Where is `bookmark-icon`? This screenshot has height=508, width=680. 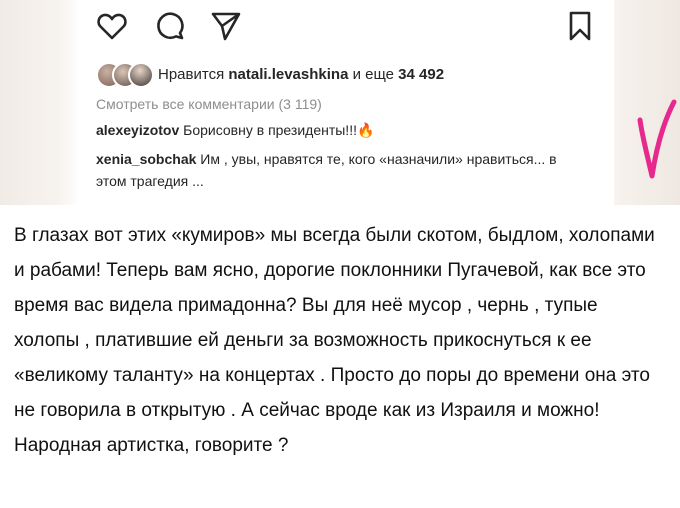 bookmark-icon is located at coordinates (580, 26).